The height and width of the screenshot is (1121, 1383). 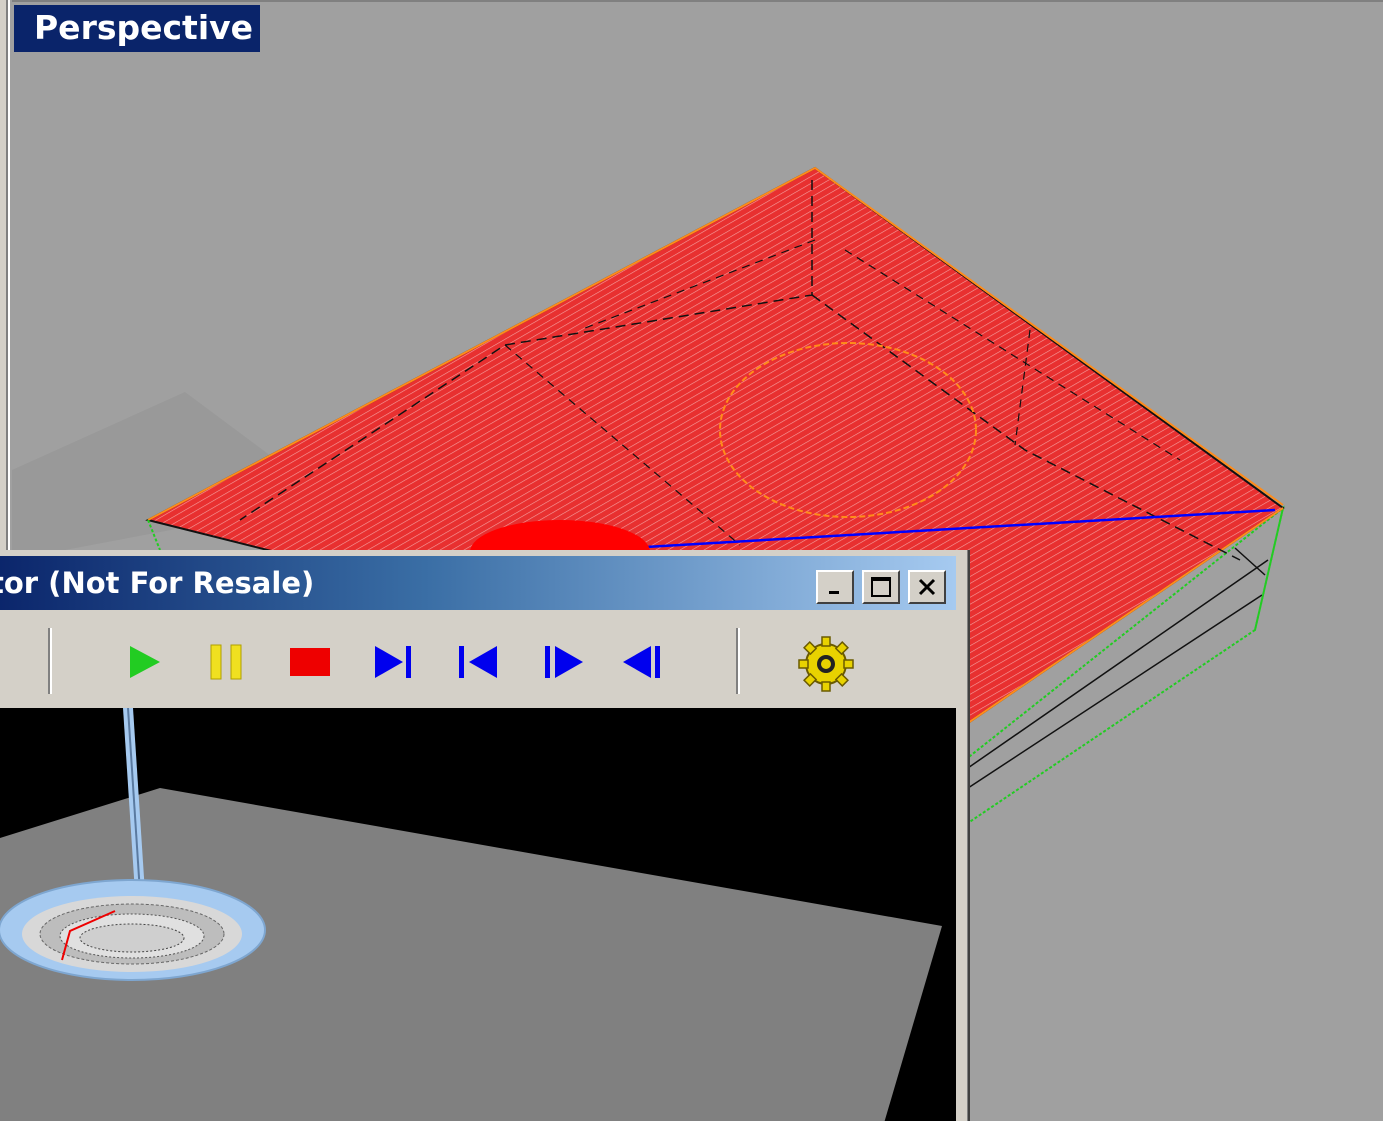 I want to click on play-icon, so click(x=145, y=662).